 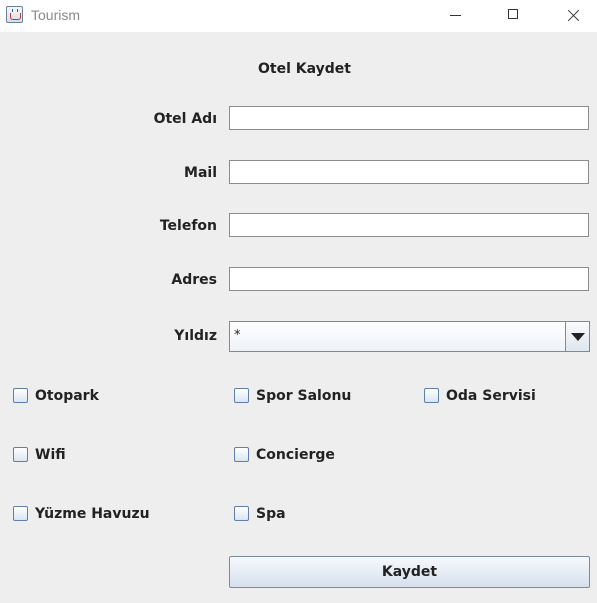 What do you see at coordinates (56, 15) in the screenshot?
I see `window-title: Tourism` at bounding box center [56, 15].